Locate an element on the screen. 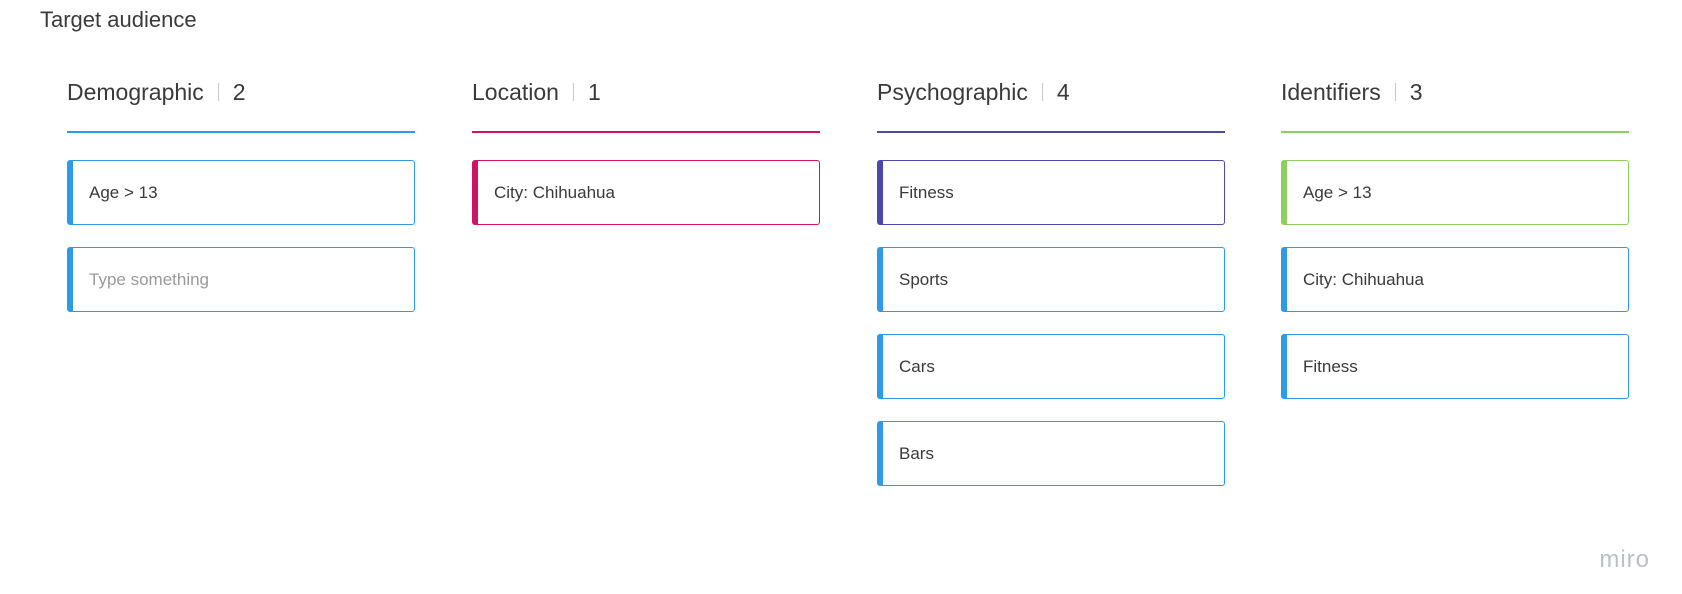 Image resolution: width=1682 pixels, height=594 pixels. column-demographic: Demographic 2 Age > 13 Type something is located at coordinates (241, 205).